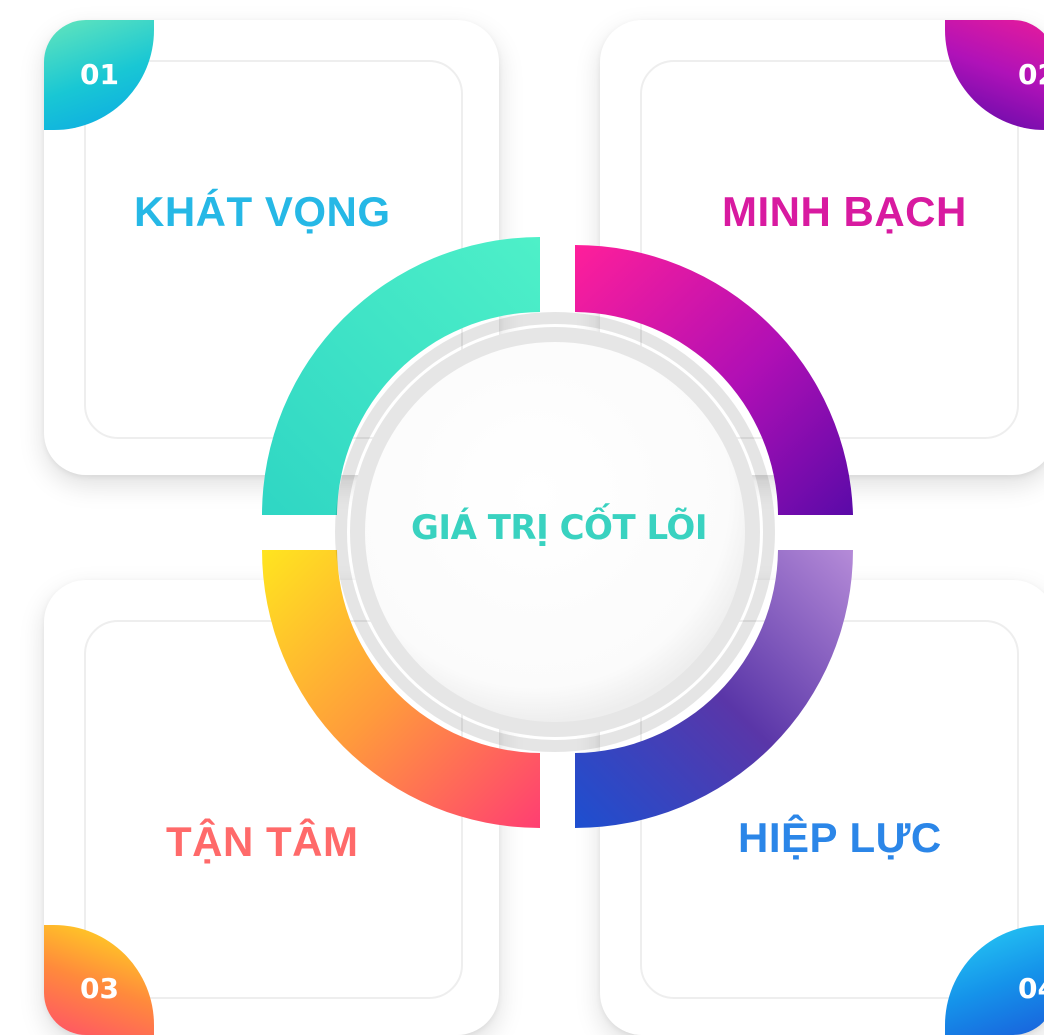 The width and height of the screenshot is (1044, 1035). What do you see at coordinates (262, 211) in the screenshot?
I see `value-label-01: KHÁT VỌNG` at bounding box center [262, 211].